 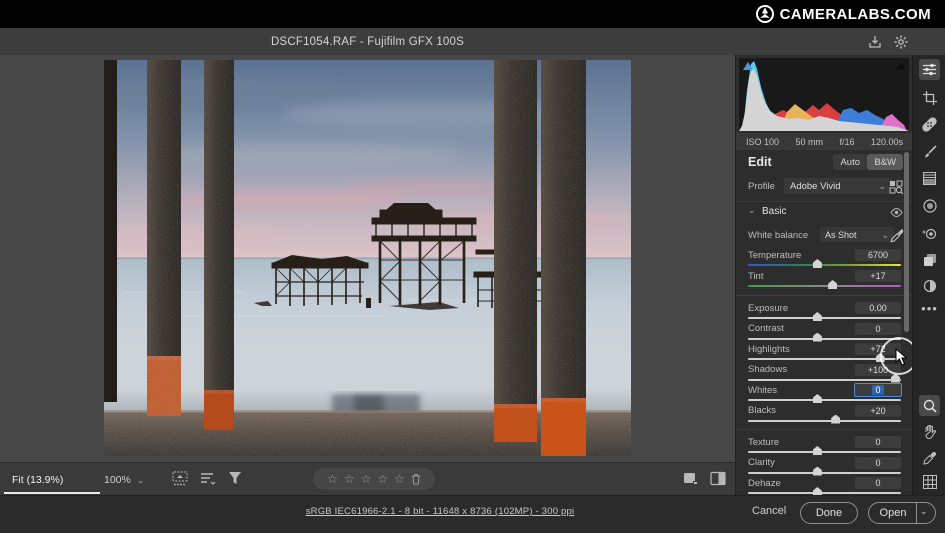 I want to click on radial-filter-tool, so click(x=929, y=205).